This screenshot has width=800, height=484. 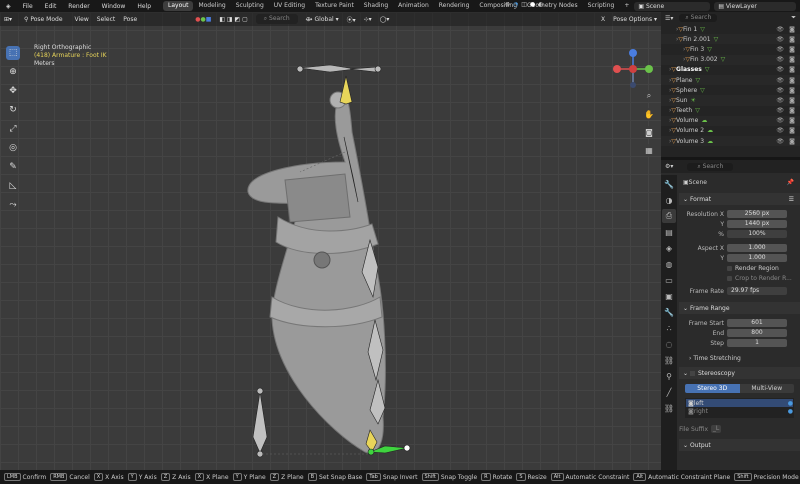 What do you see at coordinates (28, 6) in the screenshot?
I see `menu-file: File` at bounding box center [28, 6].